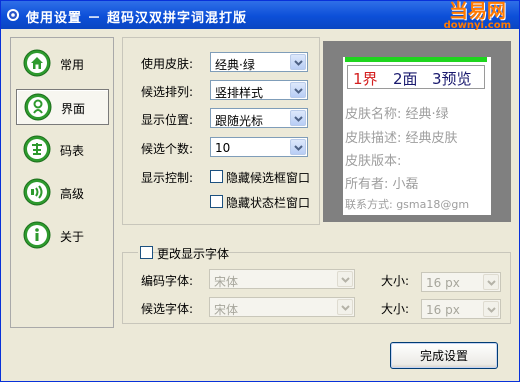  Describe the element at coordinates (452, 79) in the screenshot. I see `preview-candidate-3: 3预览` at that location.